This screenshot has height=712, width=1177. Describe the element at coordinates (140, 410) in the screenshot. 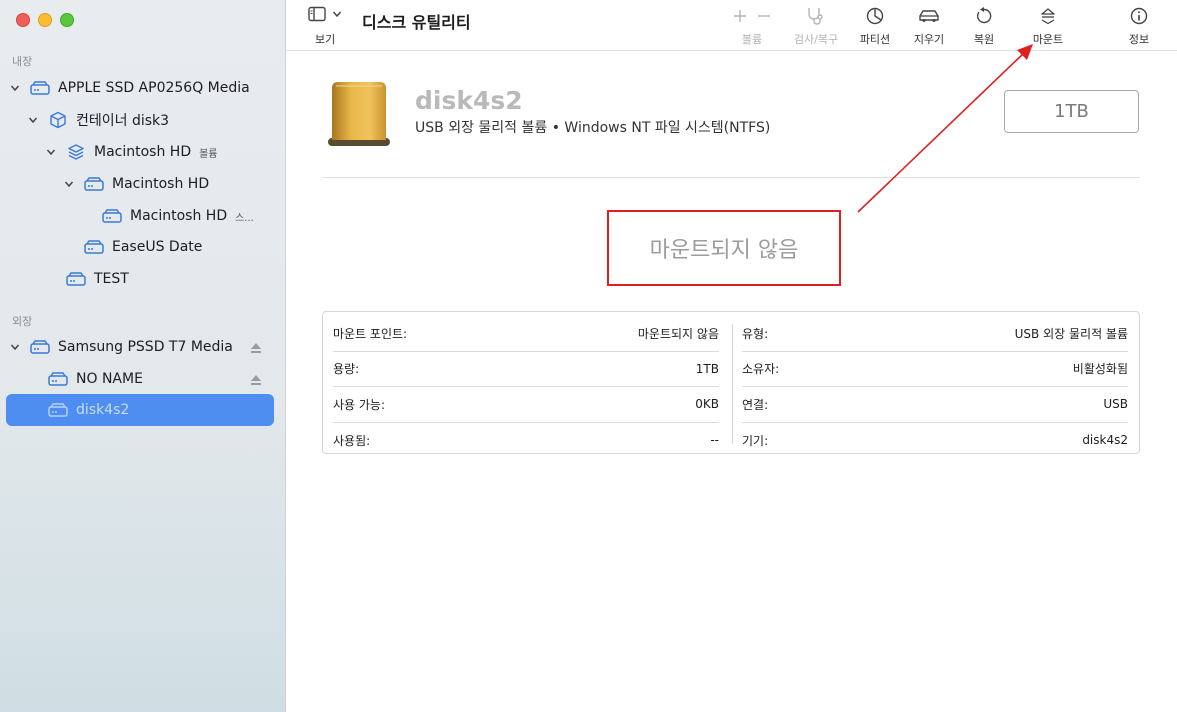

I see `sidebar-selection-highlight` at that location.